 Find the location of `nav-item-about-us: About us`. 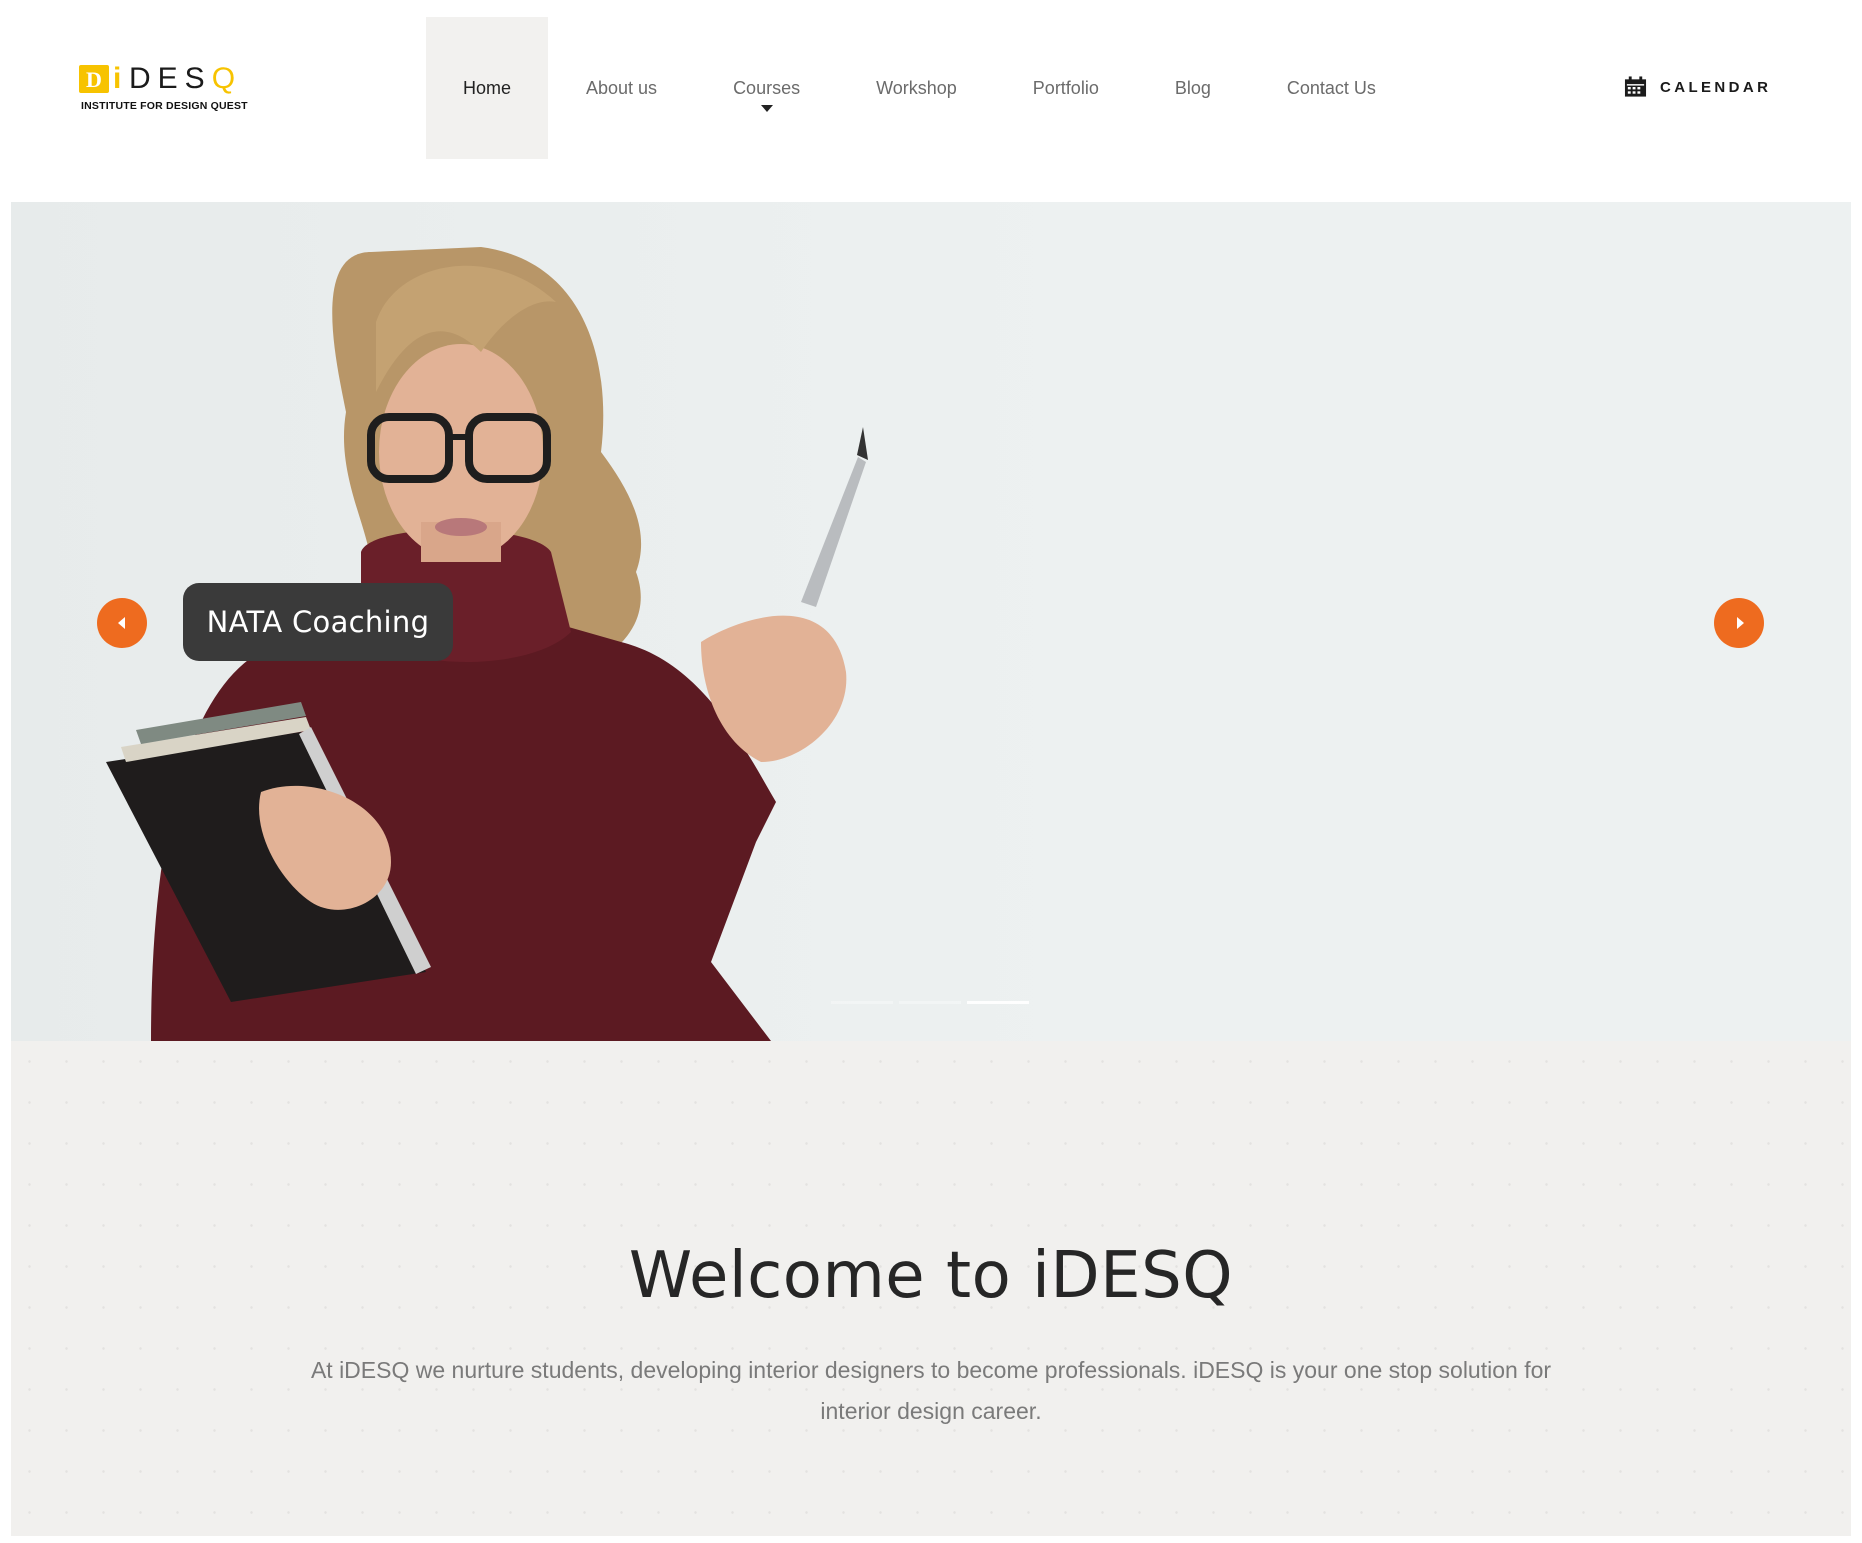

nav-item-about-us: About us is located at coordinates (621, 88).